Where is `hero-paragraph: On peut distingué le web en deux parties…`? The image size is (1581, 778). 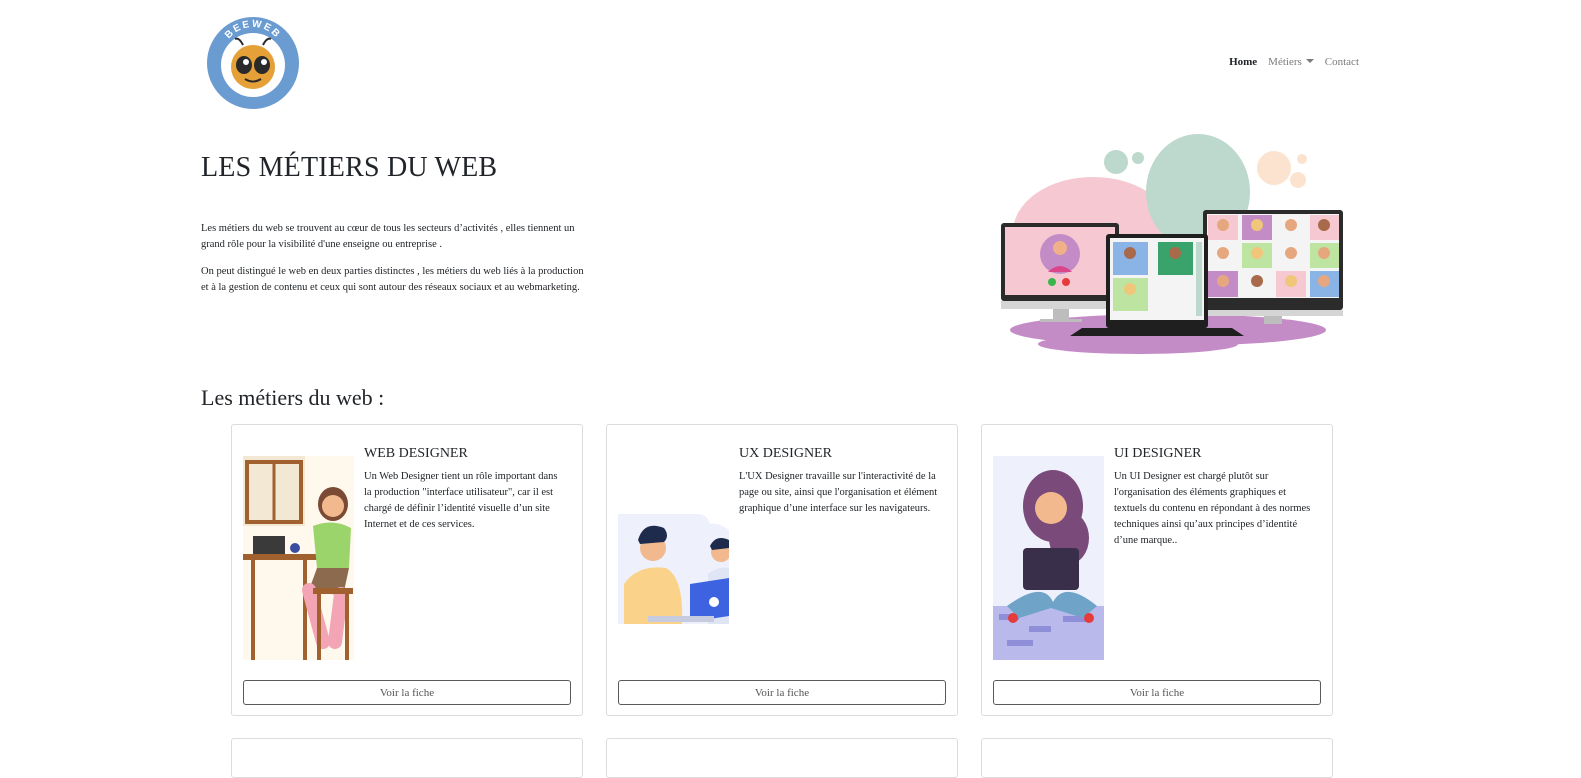
hero-paragraph: On peut distingué le web en deux parties… is located at coordinates (392, 279).